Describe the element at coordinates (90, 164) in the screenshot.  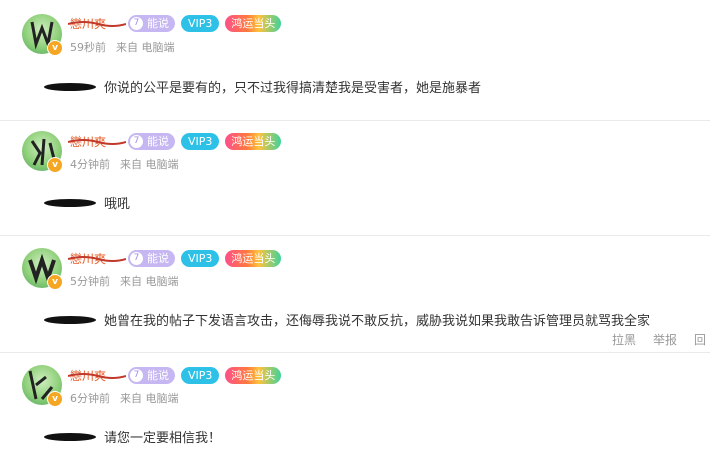
I see `post-time: 4分钟前` at that location.